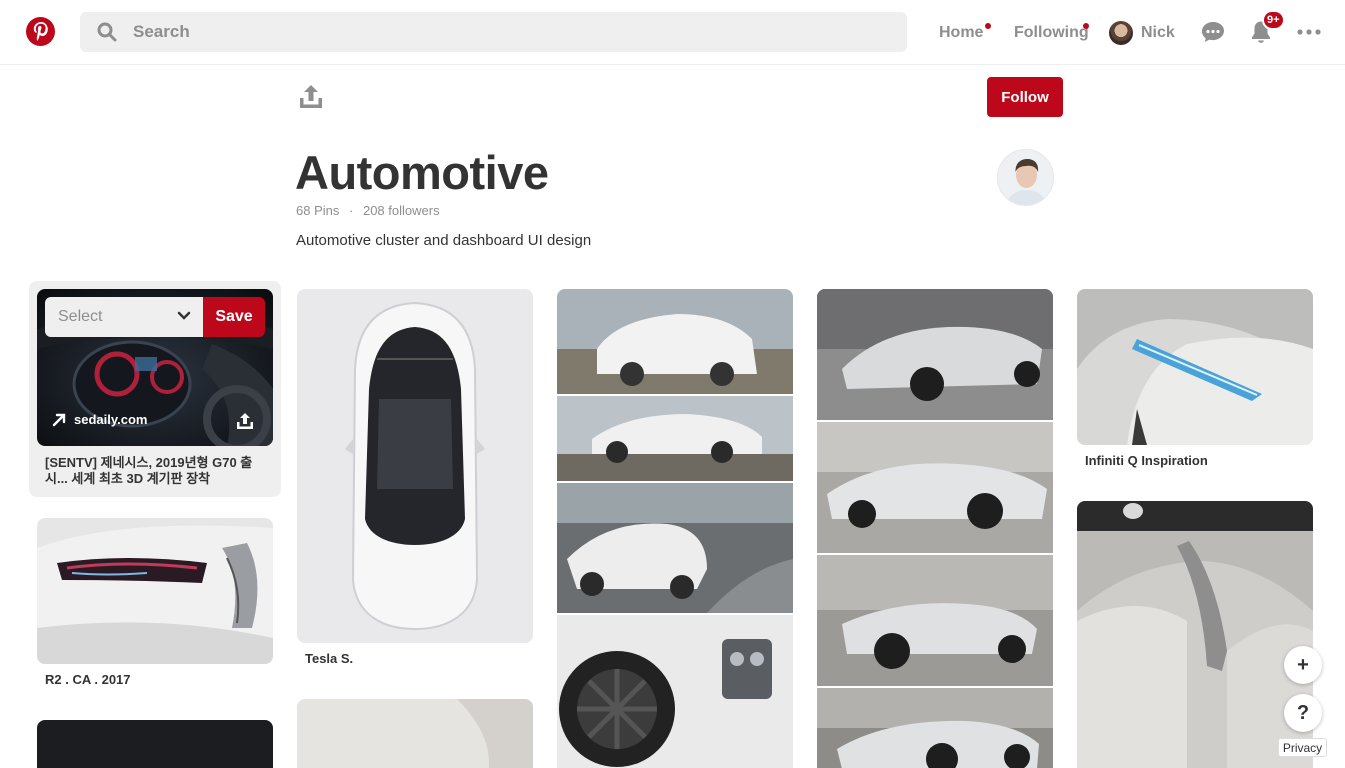  What do you see at coordinates (59, 420) in the screenshot?
I see `external-link-arrow-icon` at bounding box center [59, 420].